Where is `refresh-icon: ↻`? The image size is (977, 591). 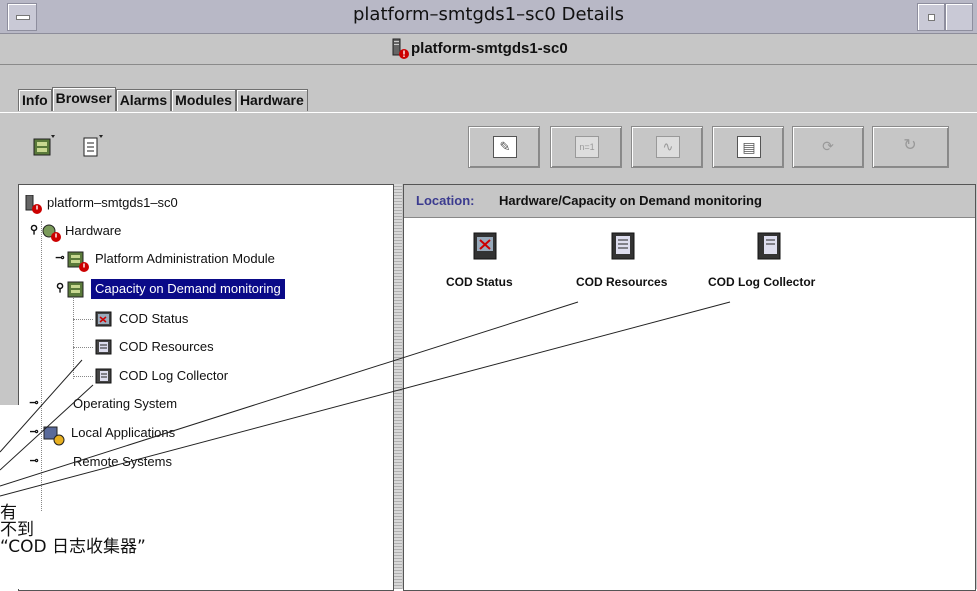
refresh-icon: ↻ is located at coordinates (910, 145).